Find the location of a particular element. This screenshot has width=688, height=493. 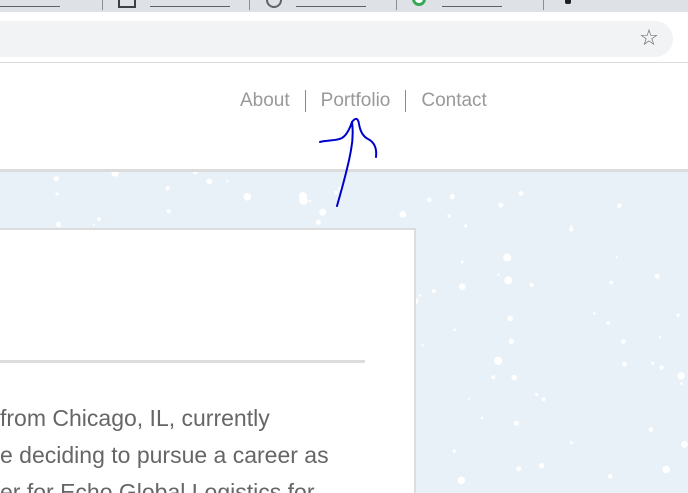

browser-tab-strip is located at coordinates (344, 6).